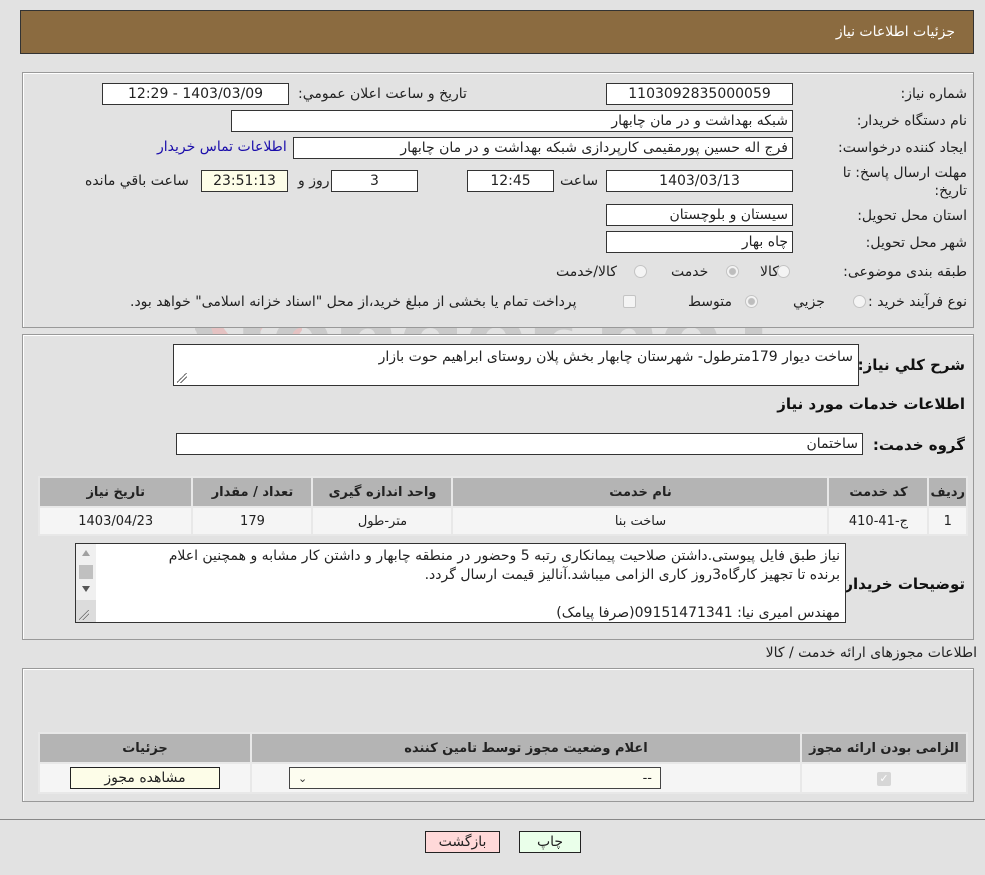 The width and height of the screenshot is (985, 875). Describe the element at coordinates (884, 748) in the screenshot. I see `col-license-required: الزامی بودن ارائه مجوز` at that location.